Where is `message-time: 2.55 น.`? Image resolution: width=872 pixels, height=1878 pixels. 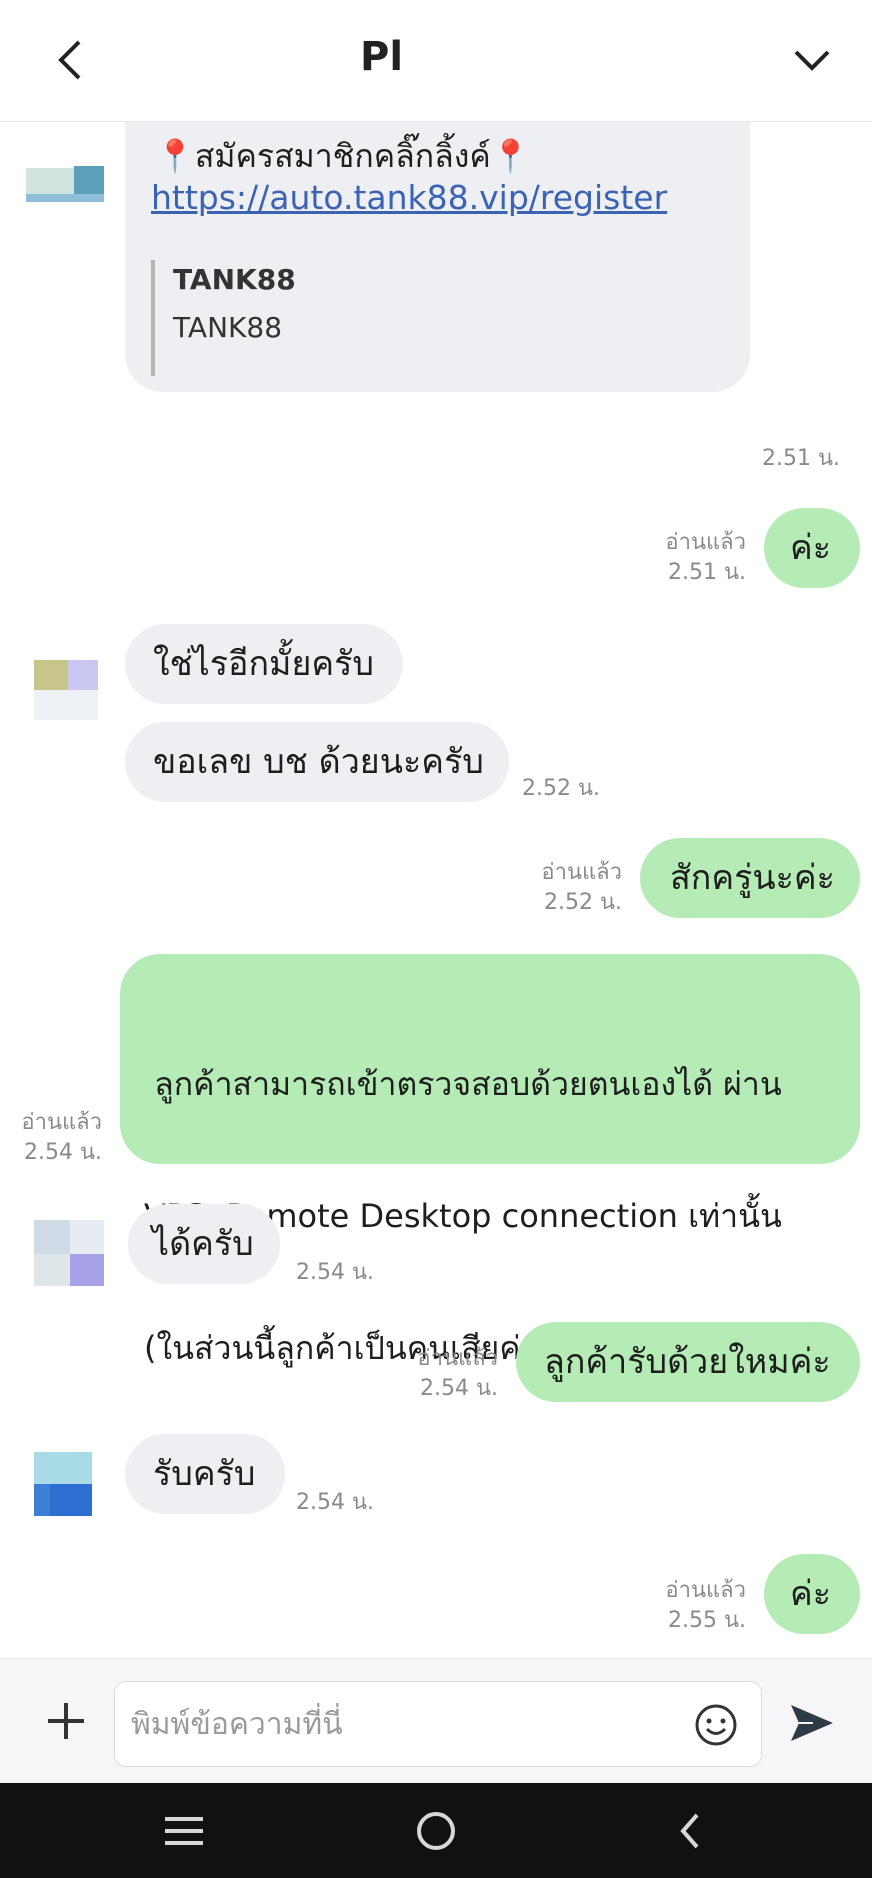
message-time: 2.55 น. is located at coordinates (706, 1620).